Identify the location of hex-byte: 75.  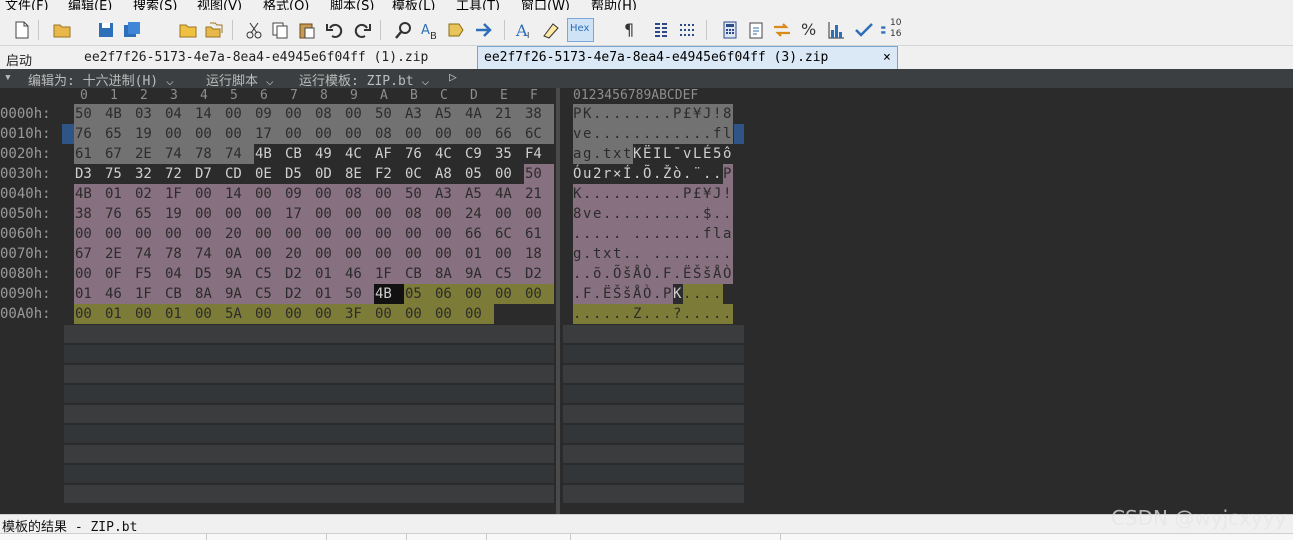
(119, 174).